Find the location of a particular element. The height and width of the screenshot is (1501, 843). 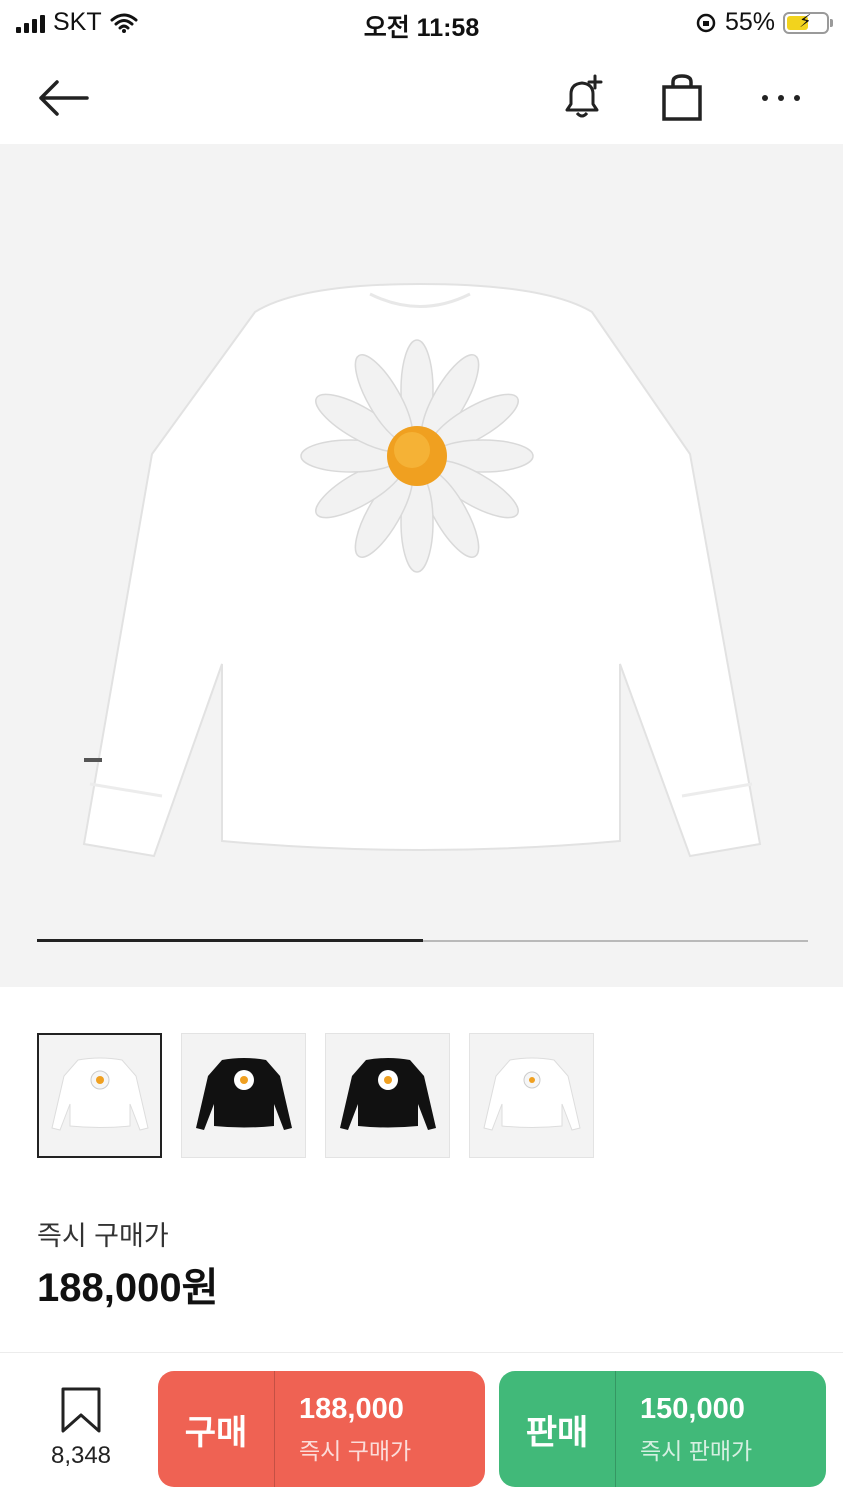

battery-percent: 55% is located at coordinates (749, 22).